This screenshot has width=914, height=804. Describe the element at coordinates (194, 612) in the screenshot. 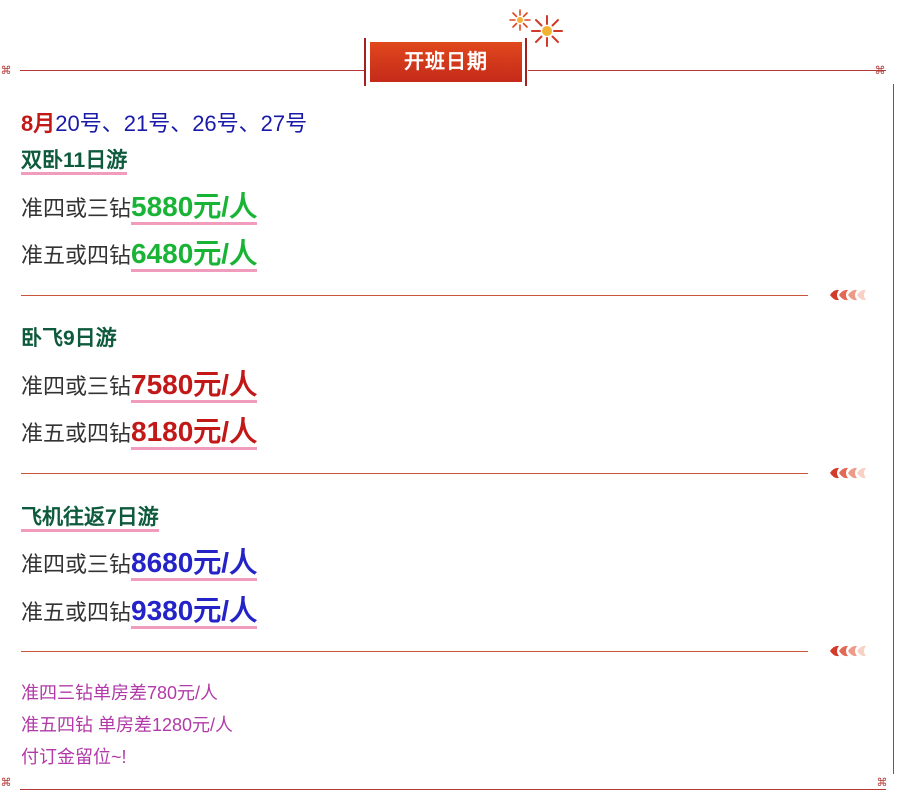

I see `price-value: 9380元/人` at that location.